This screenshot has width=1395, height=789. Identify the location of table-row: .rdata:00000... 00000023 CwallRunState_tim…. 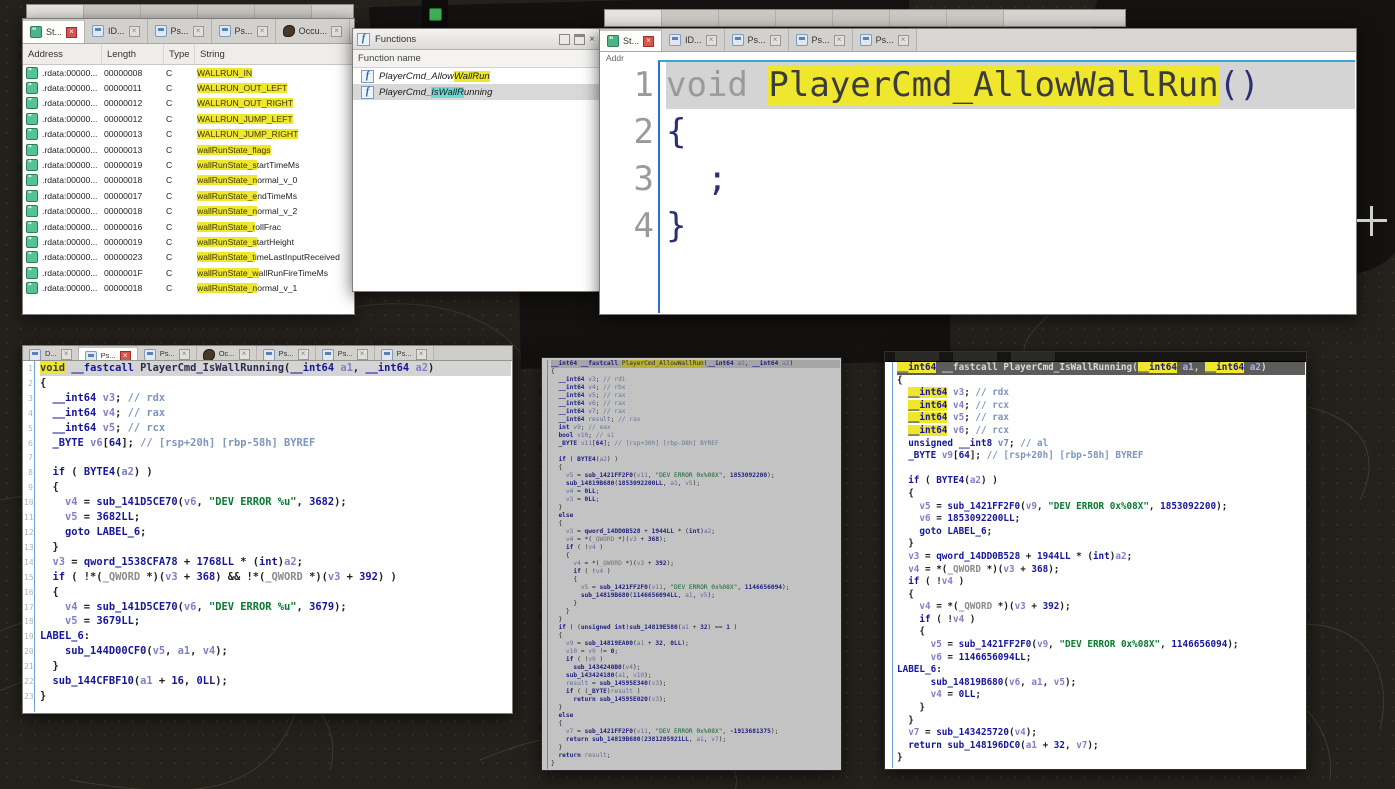
(188, 257).